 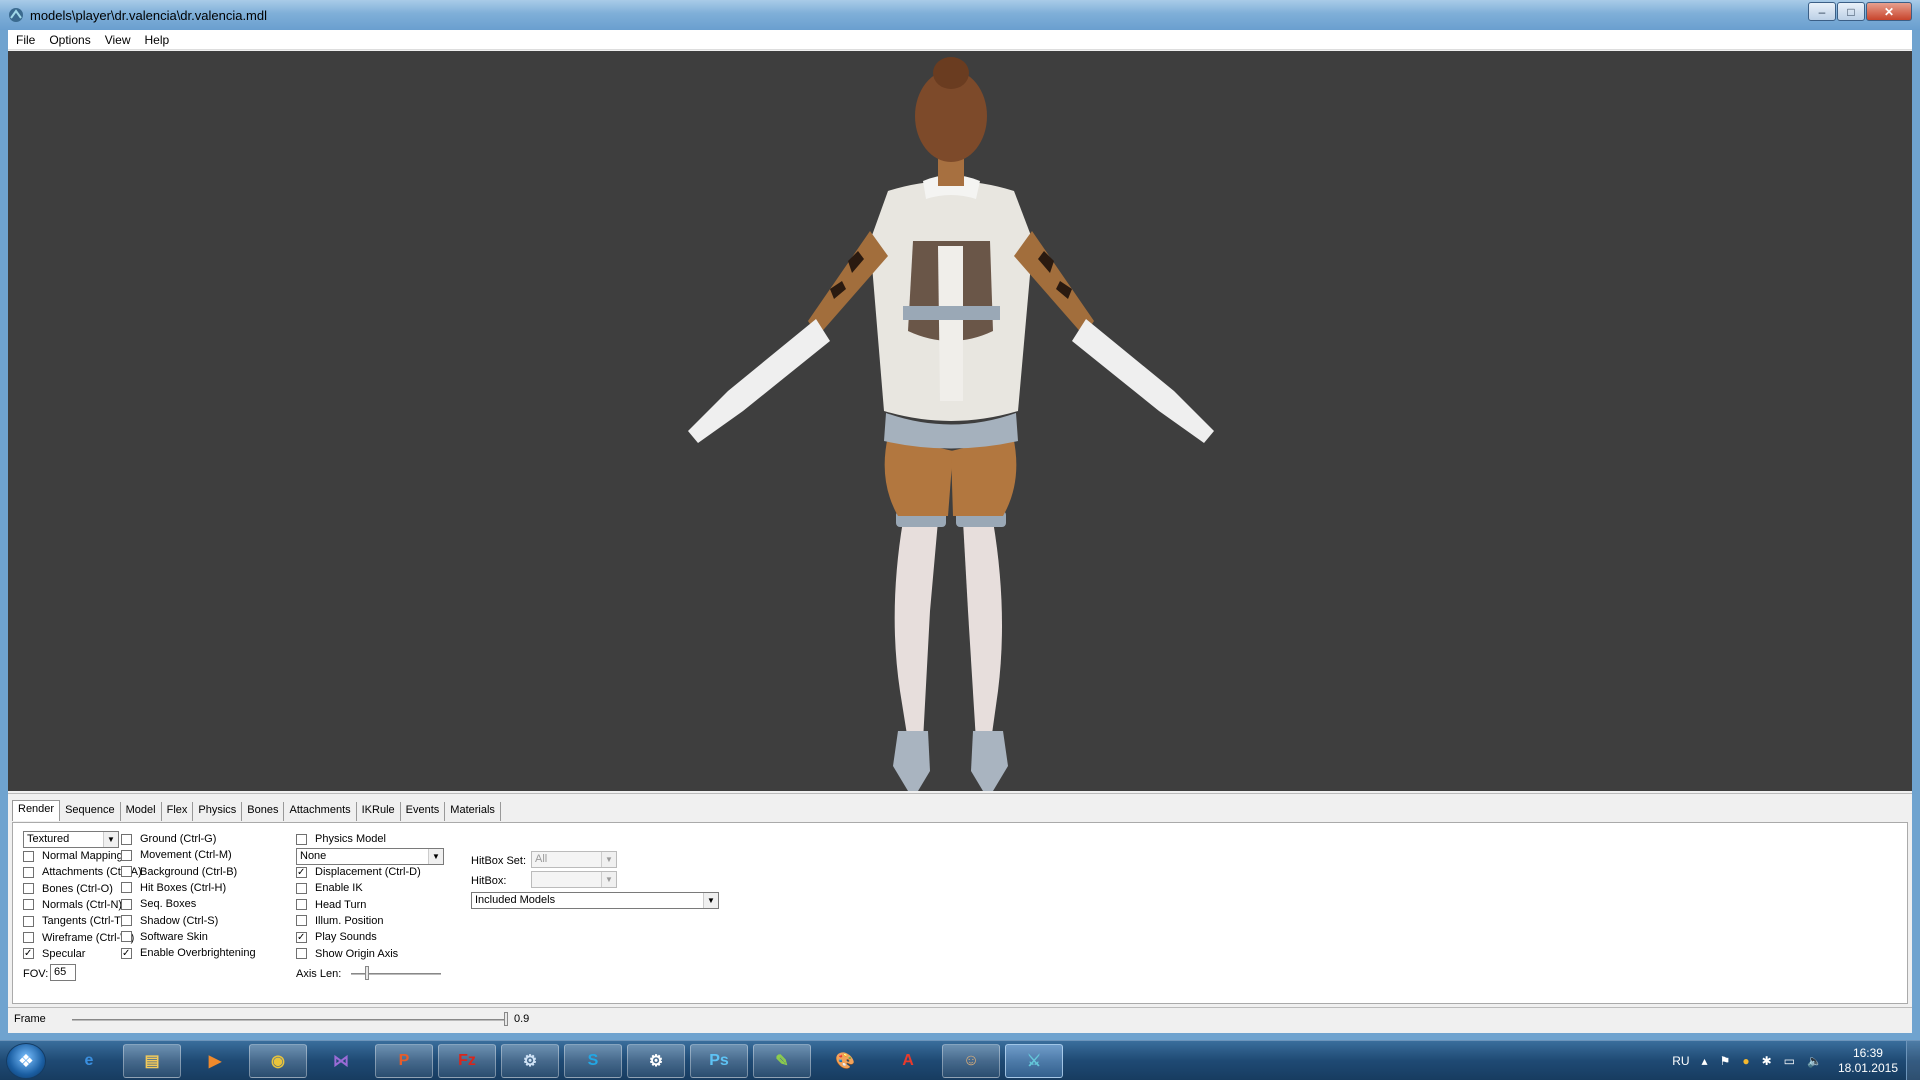 What do you see at coordinates (28, 921) in the screenshot?
I see `checkbox-tangents-ctrl-t-box` at bounding box center [28, 921].